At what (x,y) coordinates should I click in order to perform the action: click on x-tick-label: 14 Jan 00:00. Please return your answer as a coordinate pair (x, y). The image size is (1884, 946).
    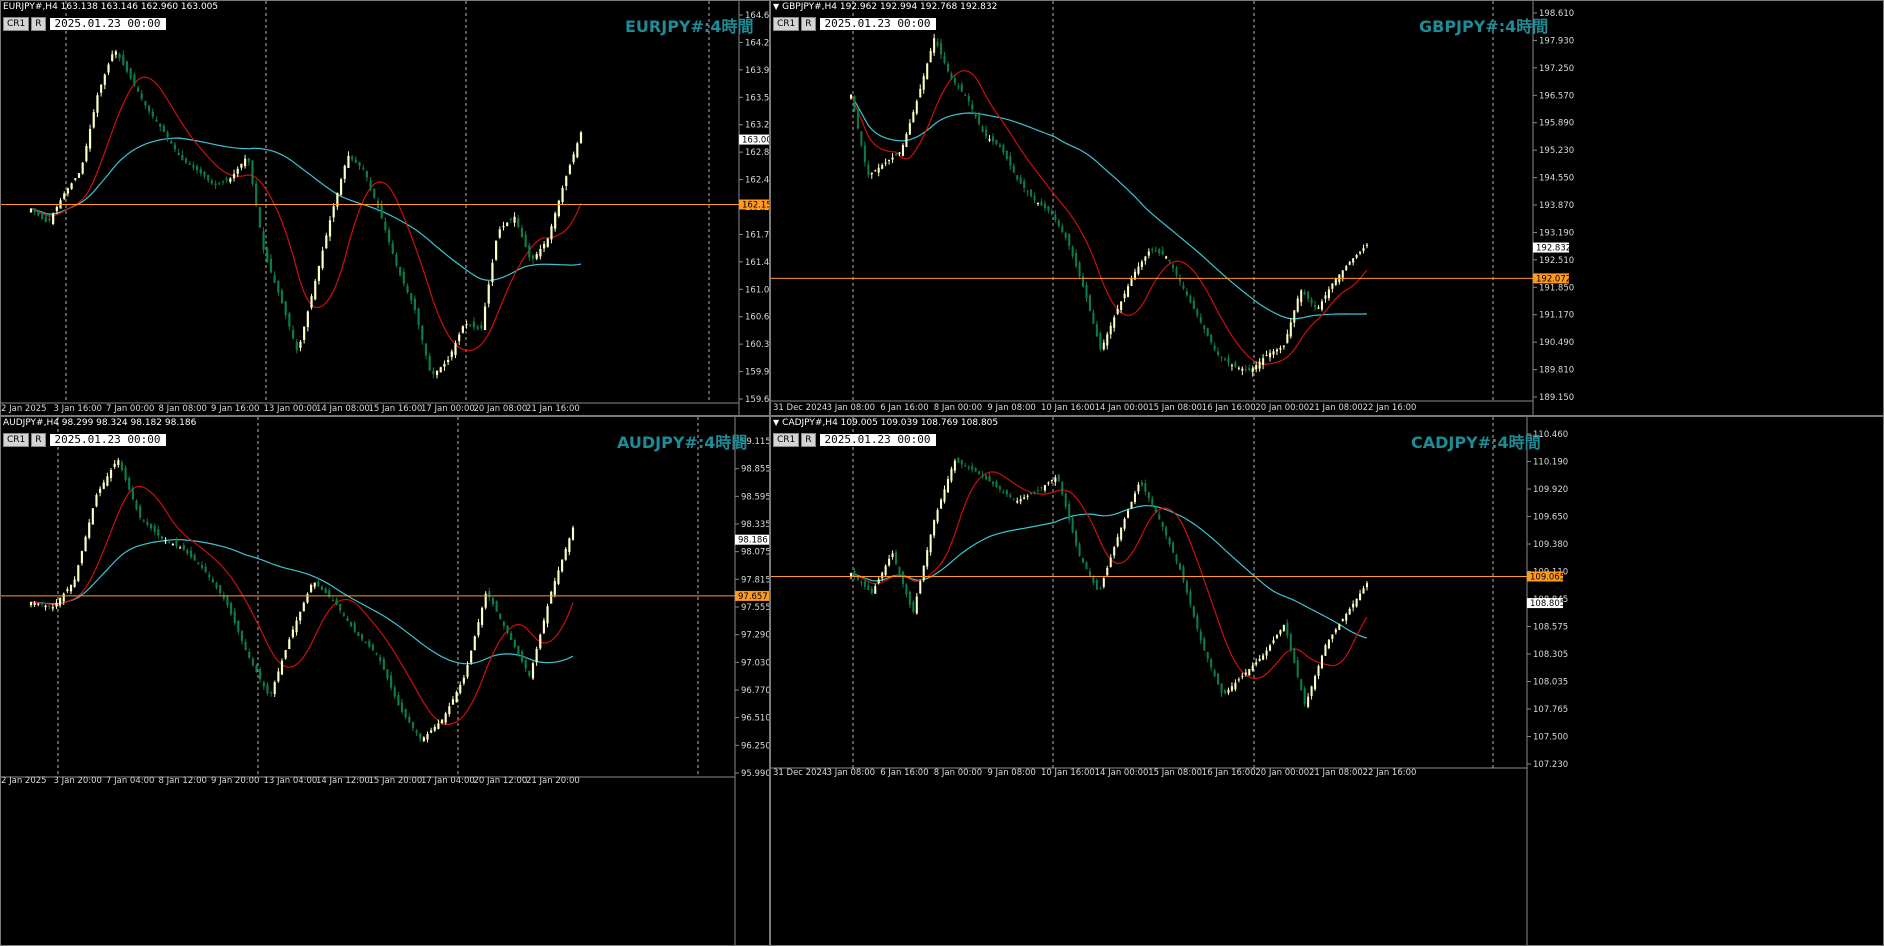
    Looking at the image, I should click on (1122, 773).